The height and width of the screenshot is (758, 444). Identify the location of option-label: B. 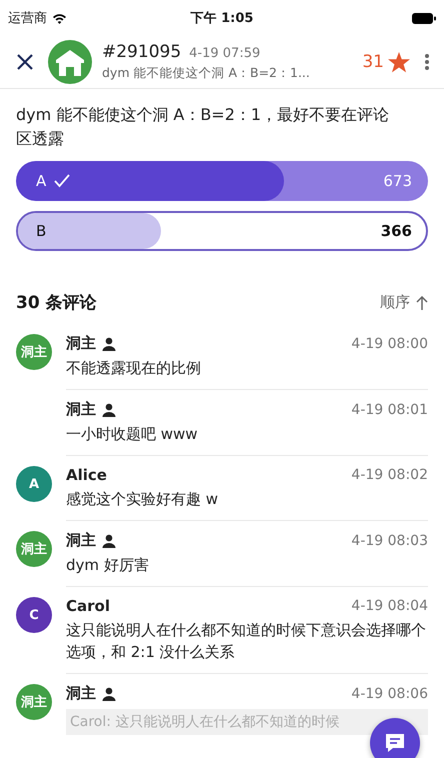
(41, 231).